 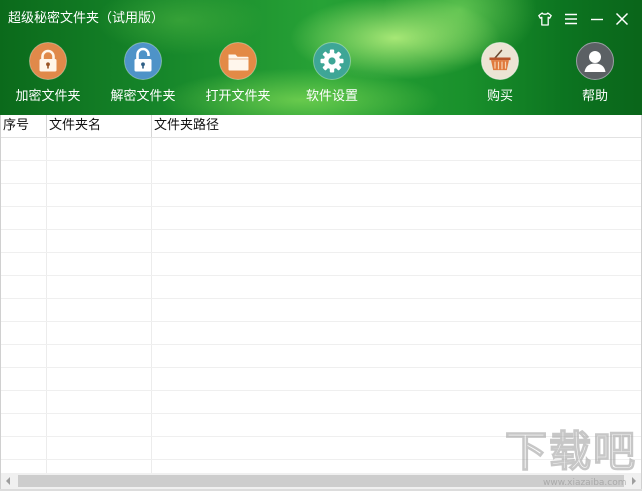 I want to click on menu-icon, so click(x=571, y=19).